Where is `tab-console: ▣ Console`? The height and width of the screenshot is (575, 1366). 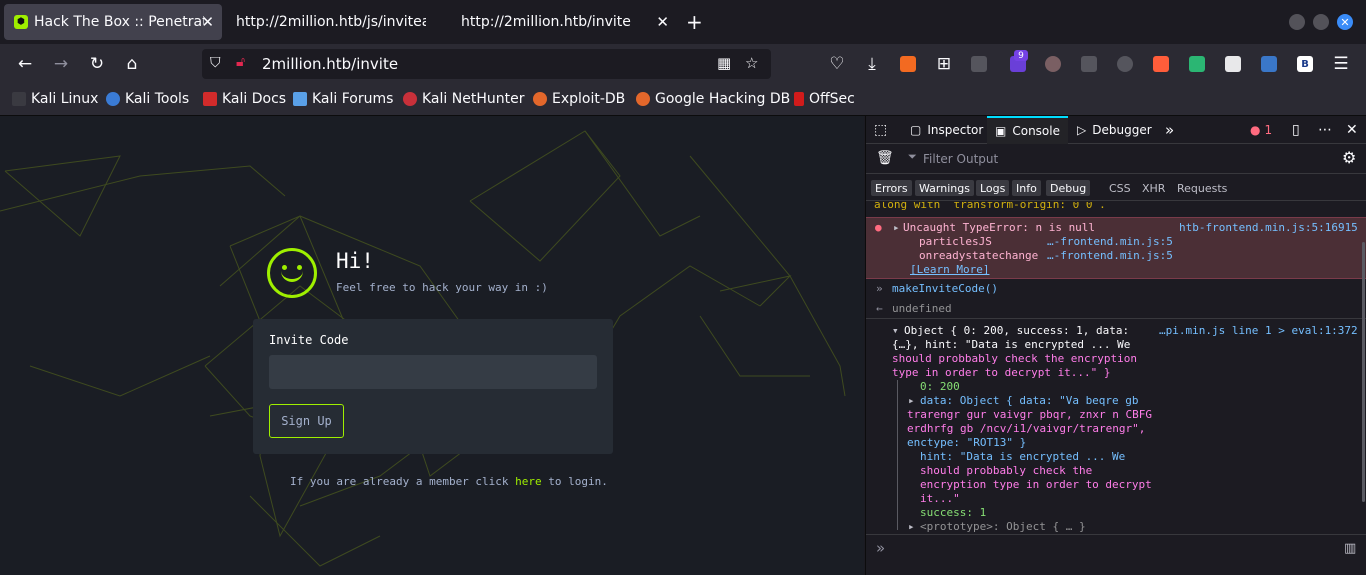
tab-console: ▣ Console is located at coordinates (1027, 130).